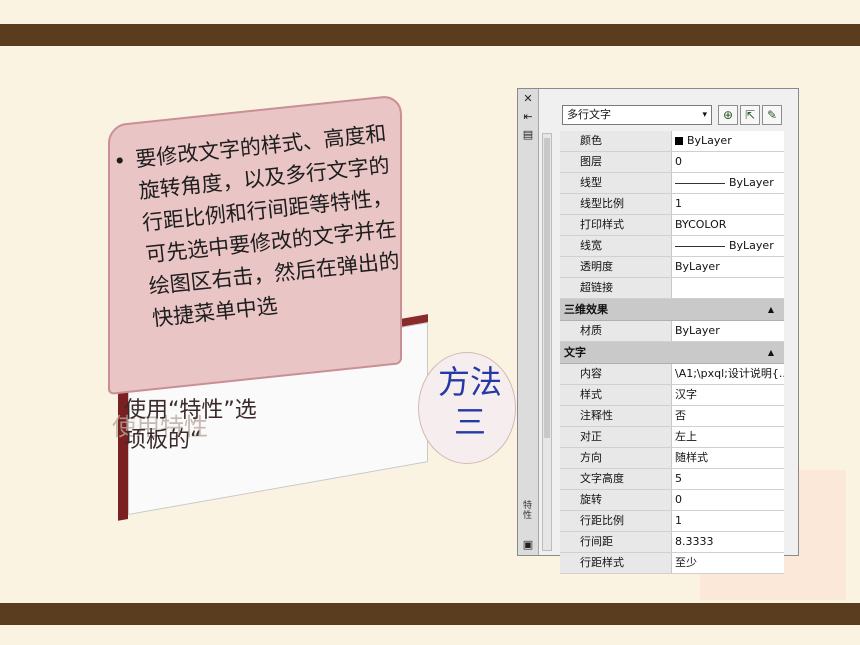 The image size is (860, 645). What do you see at coordinates (728, 563) in the screenshot?
I see `property-value: 至少` at bounding box center [728, 563].